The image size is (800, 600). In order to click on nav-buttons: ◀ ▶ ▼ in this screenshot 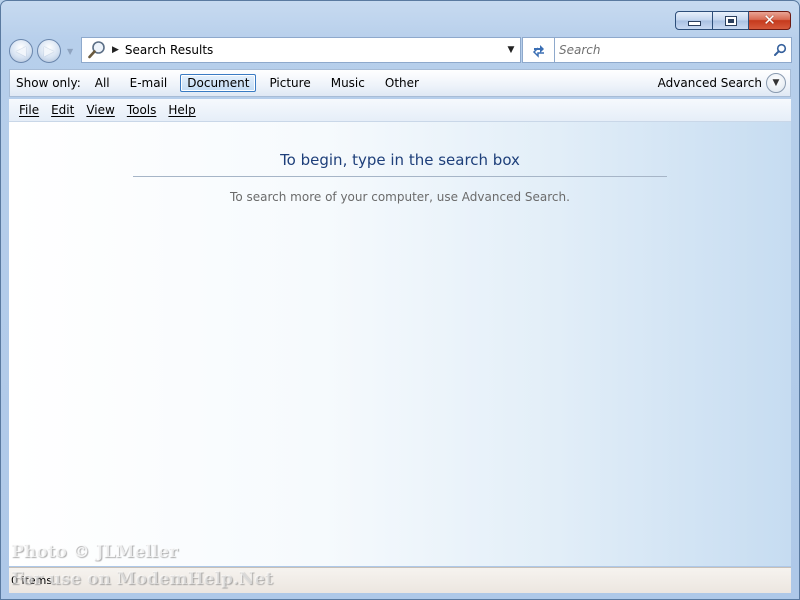, I will do `click(44, 51)`.